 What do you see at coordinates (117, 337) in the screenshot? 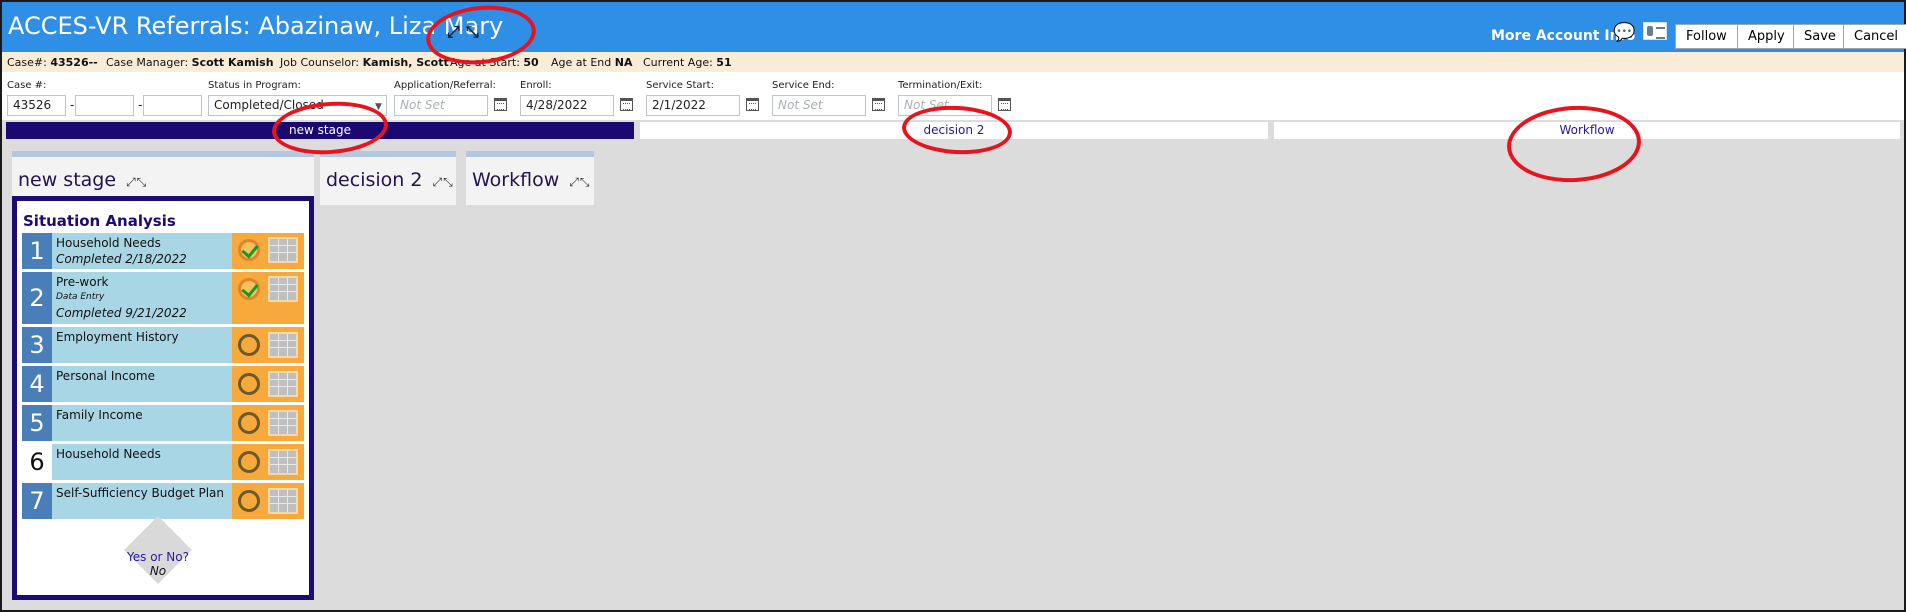
I see `task-name: Employment History` at bounding box center [117, 337].